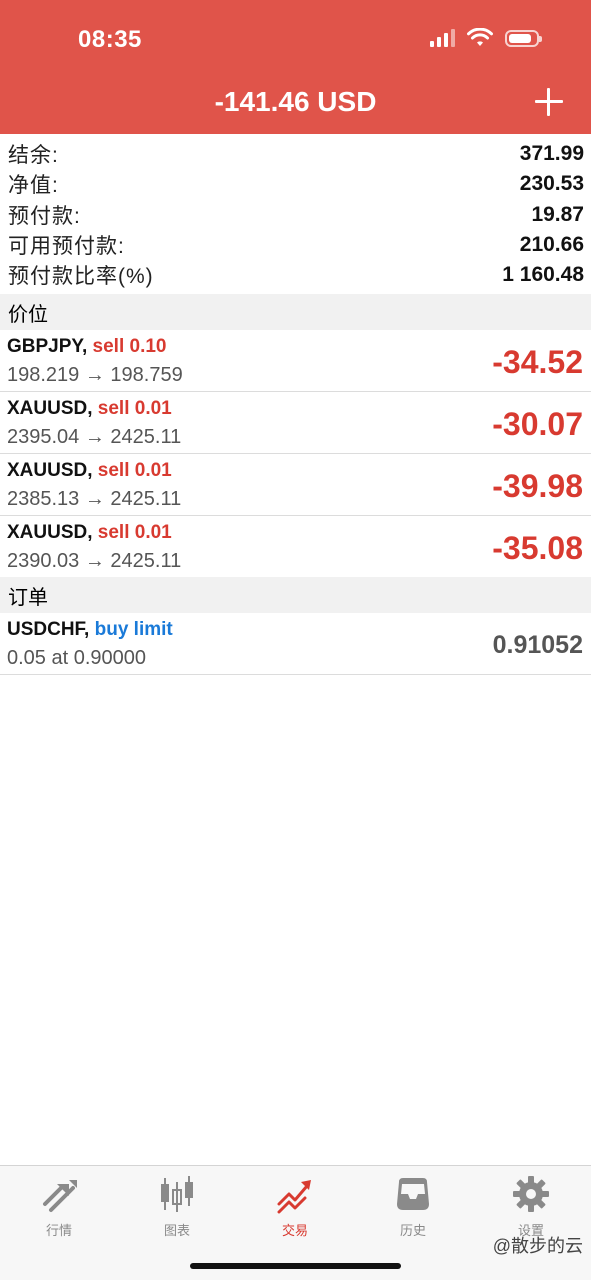  Describe the element at coordinates (33, 156) in the screenshot. I see `summary-label: 结余:` at that location.